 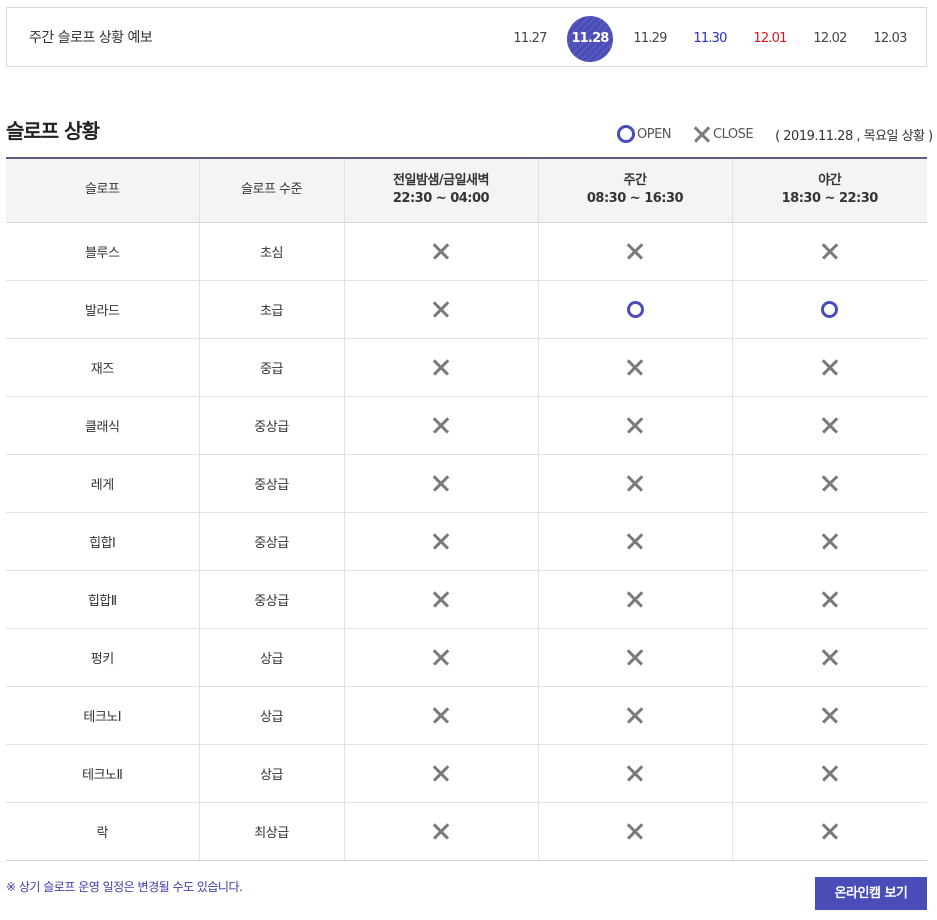 What do you see at coordinates (103, 251) in the screenshot?
I see `slope-name: 블루스` at bounding box center [103, 251].